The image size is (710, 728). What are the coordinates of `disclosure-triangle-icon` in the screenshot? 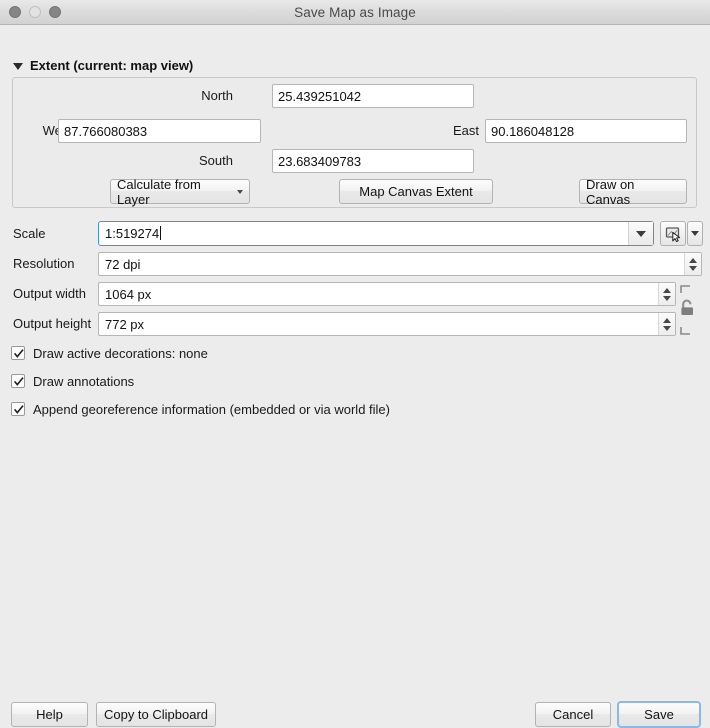 It's located at (18, 66).